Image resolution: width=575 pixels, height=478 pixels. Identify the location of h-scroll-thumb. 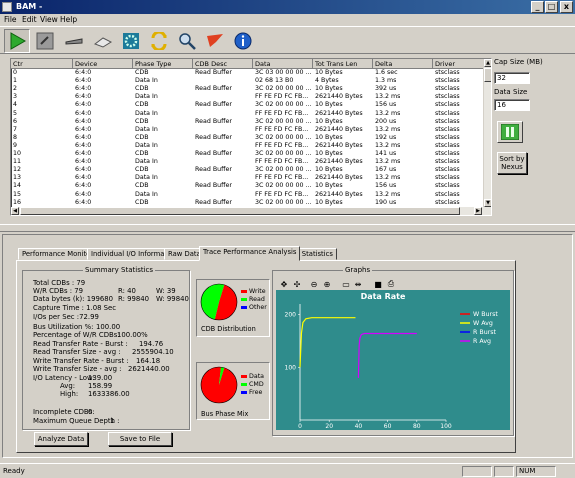
(240, 211).